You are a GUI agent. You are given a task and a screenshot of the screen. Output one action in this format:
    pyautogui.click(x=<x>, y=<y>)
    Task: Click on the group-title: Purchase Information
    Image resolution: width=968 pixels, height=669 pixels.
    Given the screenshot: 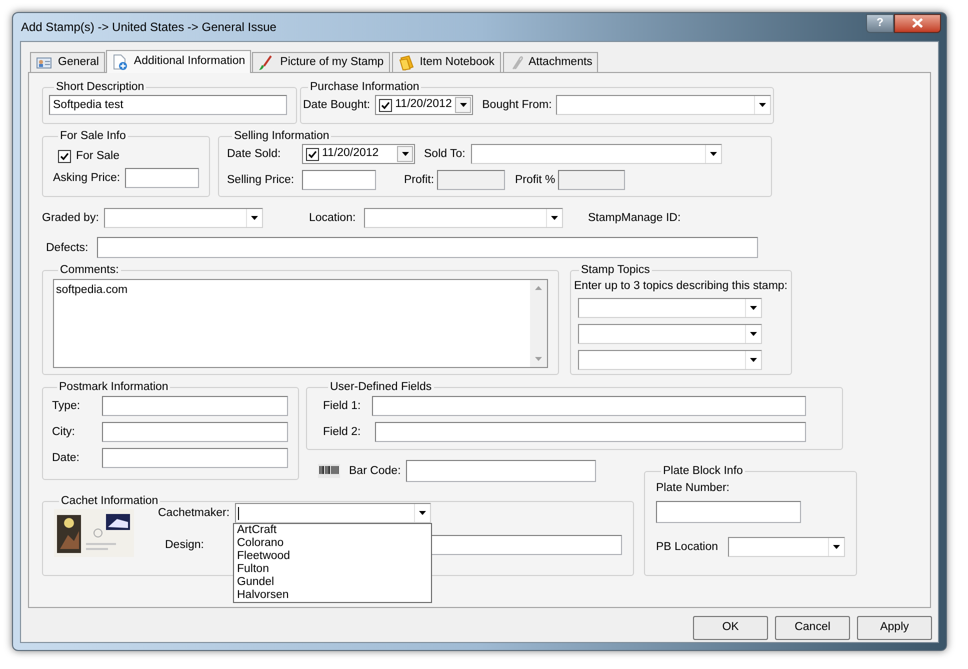 What is the action you would take?
    pyautogui.click(x=364, y=87)
    